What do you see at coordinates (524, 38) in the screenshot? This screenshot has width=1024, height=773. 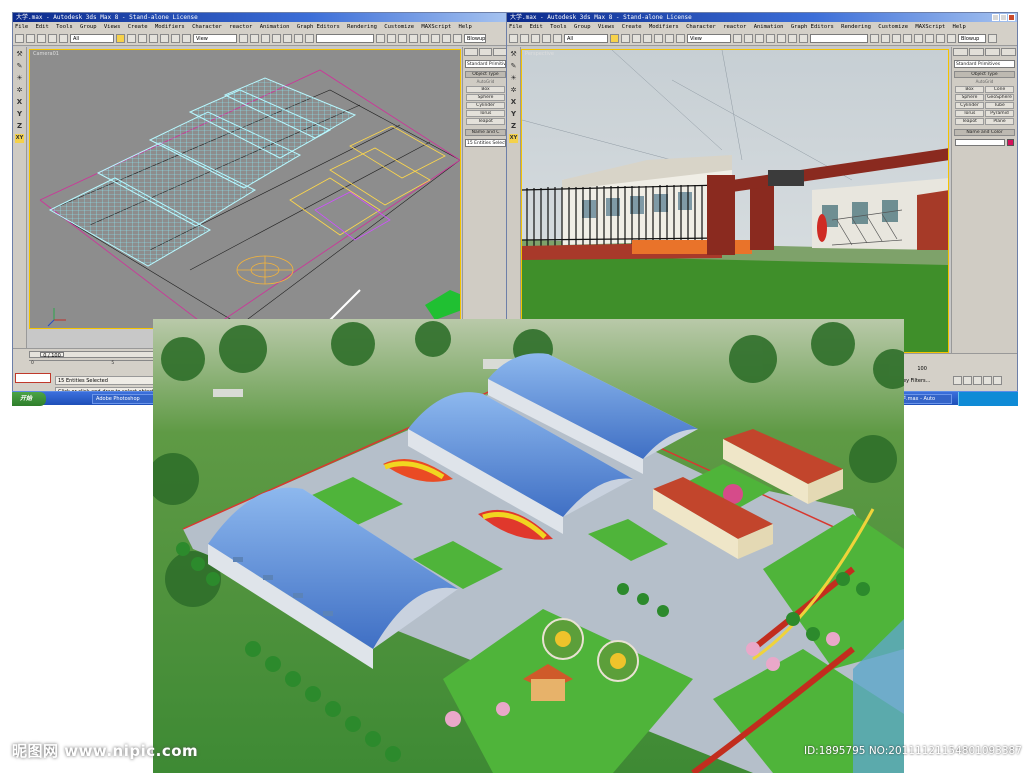 I see `redo-icon` at bounding box center [524, 38].